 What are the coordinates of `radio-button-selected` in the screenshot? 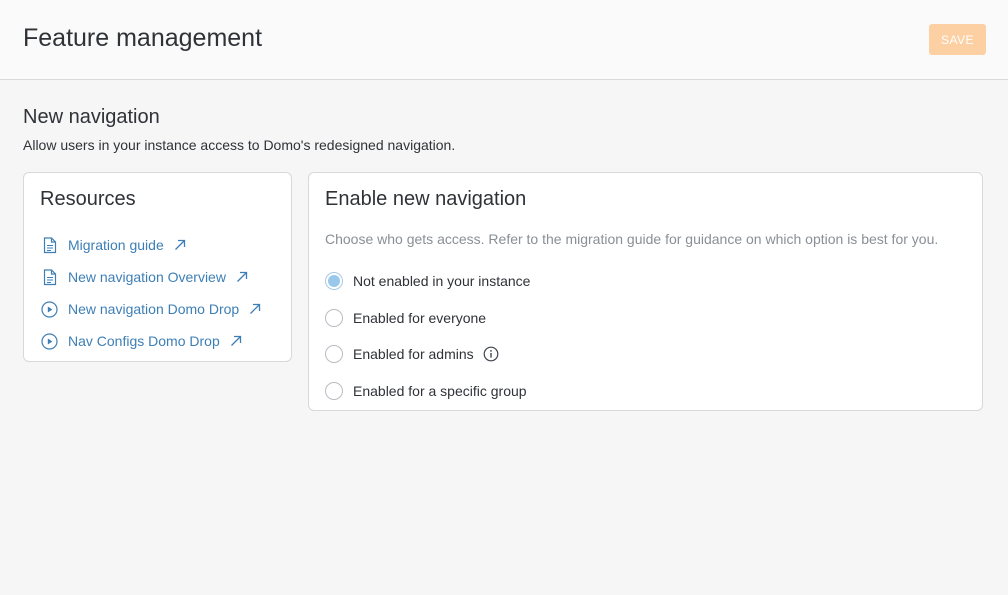 It's located at (334, 281).